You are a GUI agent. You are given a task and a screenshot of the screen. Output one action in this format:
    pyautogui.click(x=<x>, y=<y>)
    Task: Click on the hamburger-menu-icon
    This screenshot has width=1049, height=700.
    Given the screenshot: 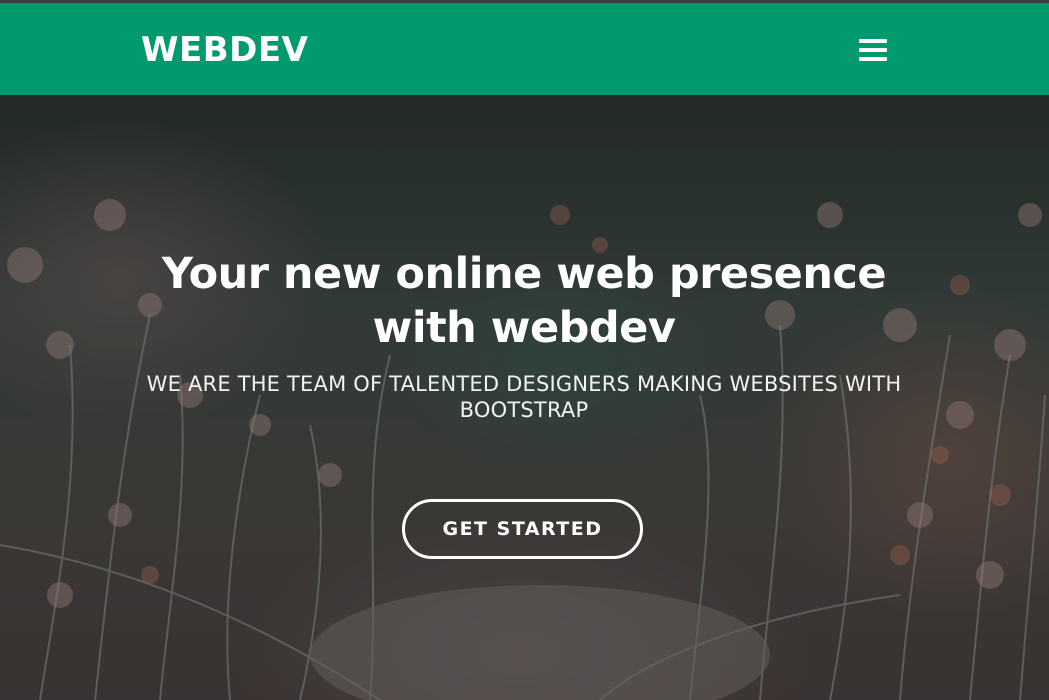 What is the action you would take?
    pyautogui.click(x=873, y=51)
    